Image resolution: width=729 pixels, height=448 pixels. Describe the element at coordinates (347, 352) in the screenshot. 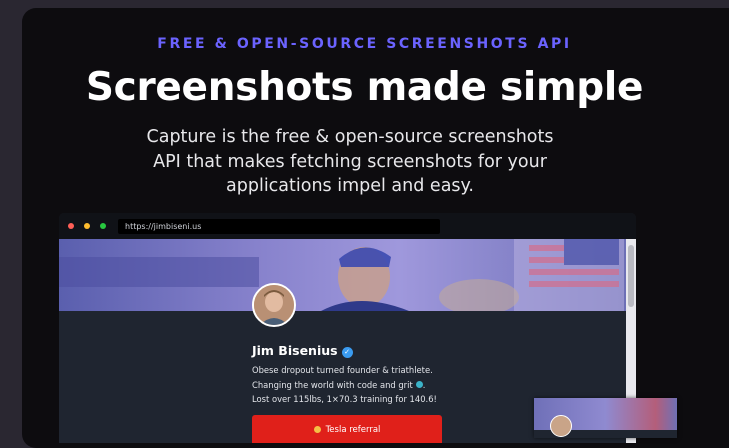

I see `verified-badge-icon: ✓` at that location.